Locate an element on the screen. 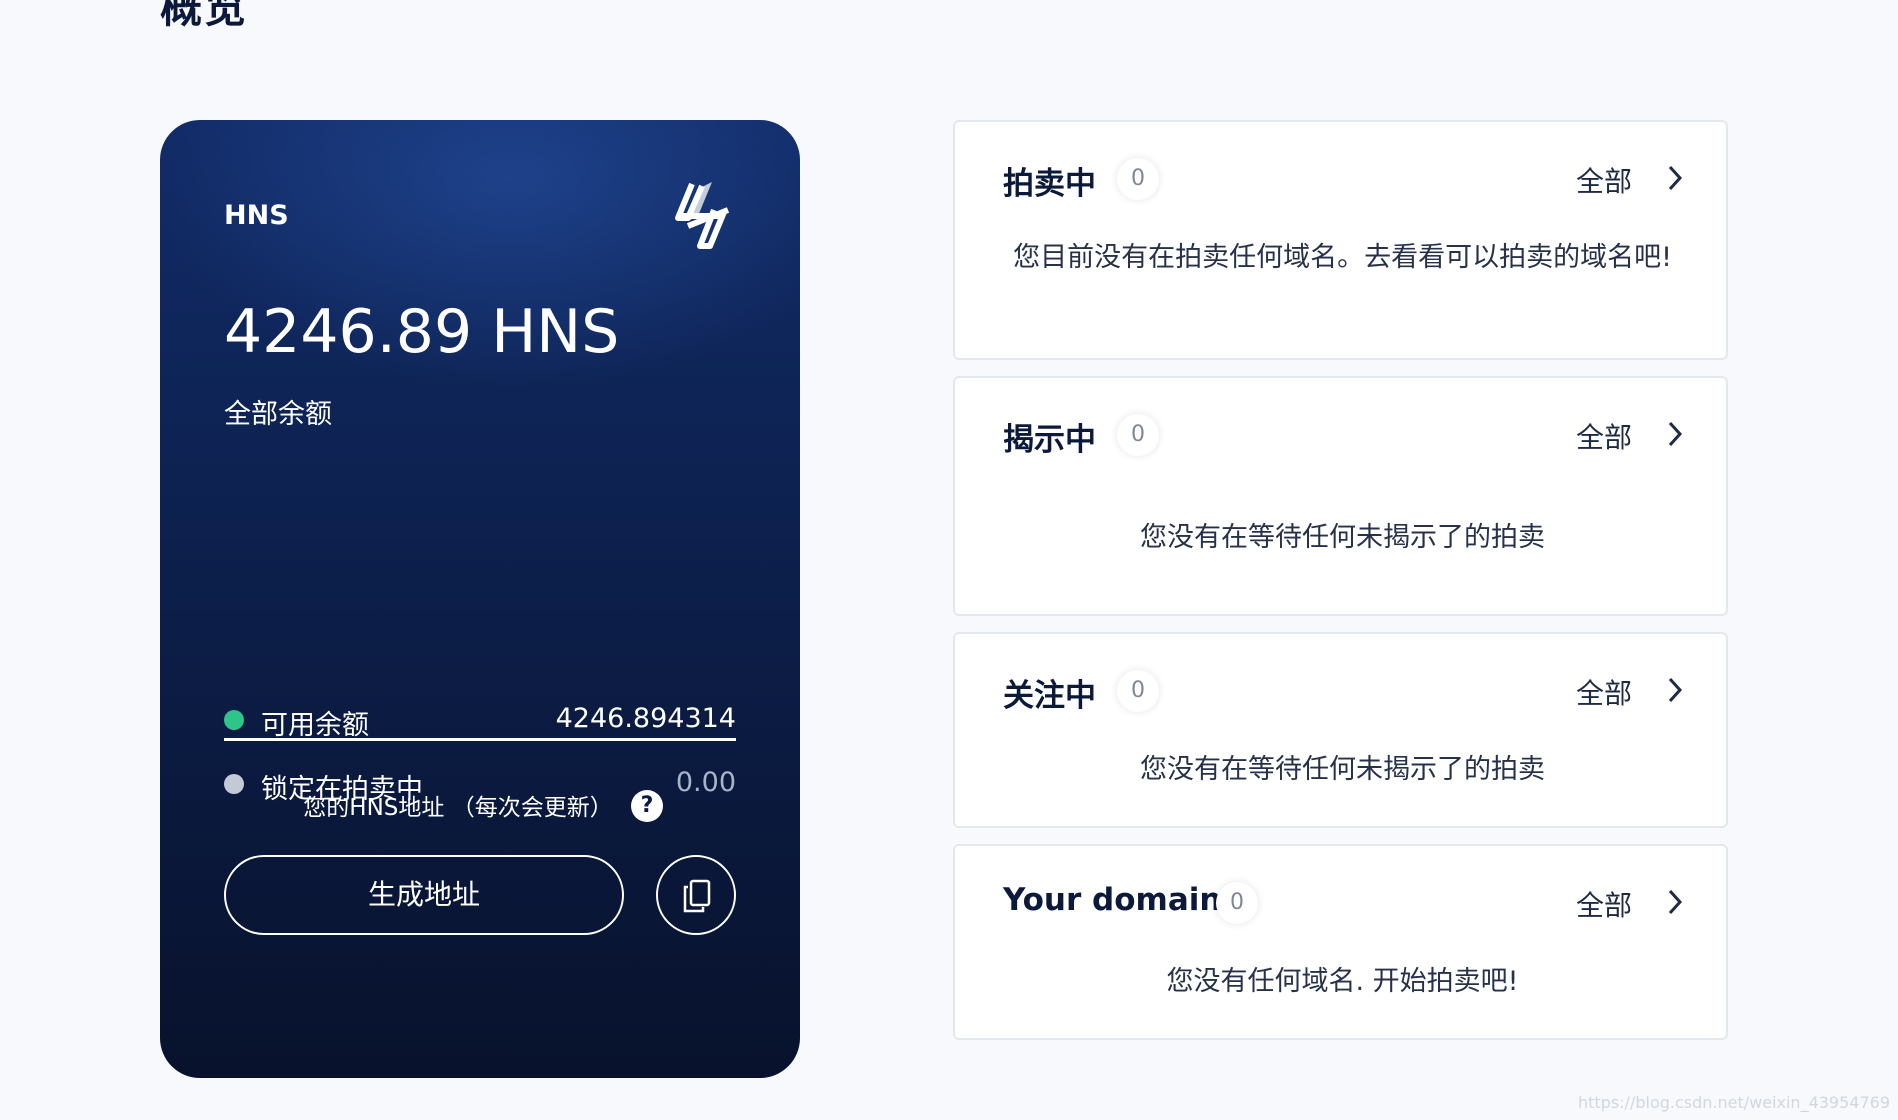 This screenshot has width=1898, height=1120. watching-panel: 关注中 0 全部 您没有在等待任何未揭示了的拍卖 is located at coordinates (1340, 730).